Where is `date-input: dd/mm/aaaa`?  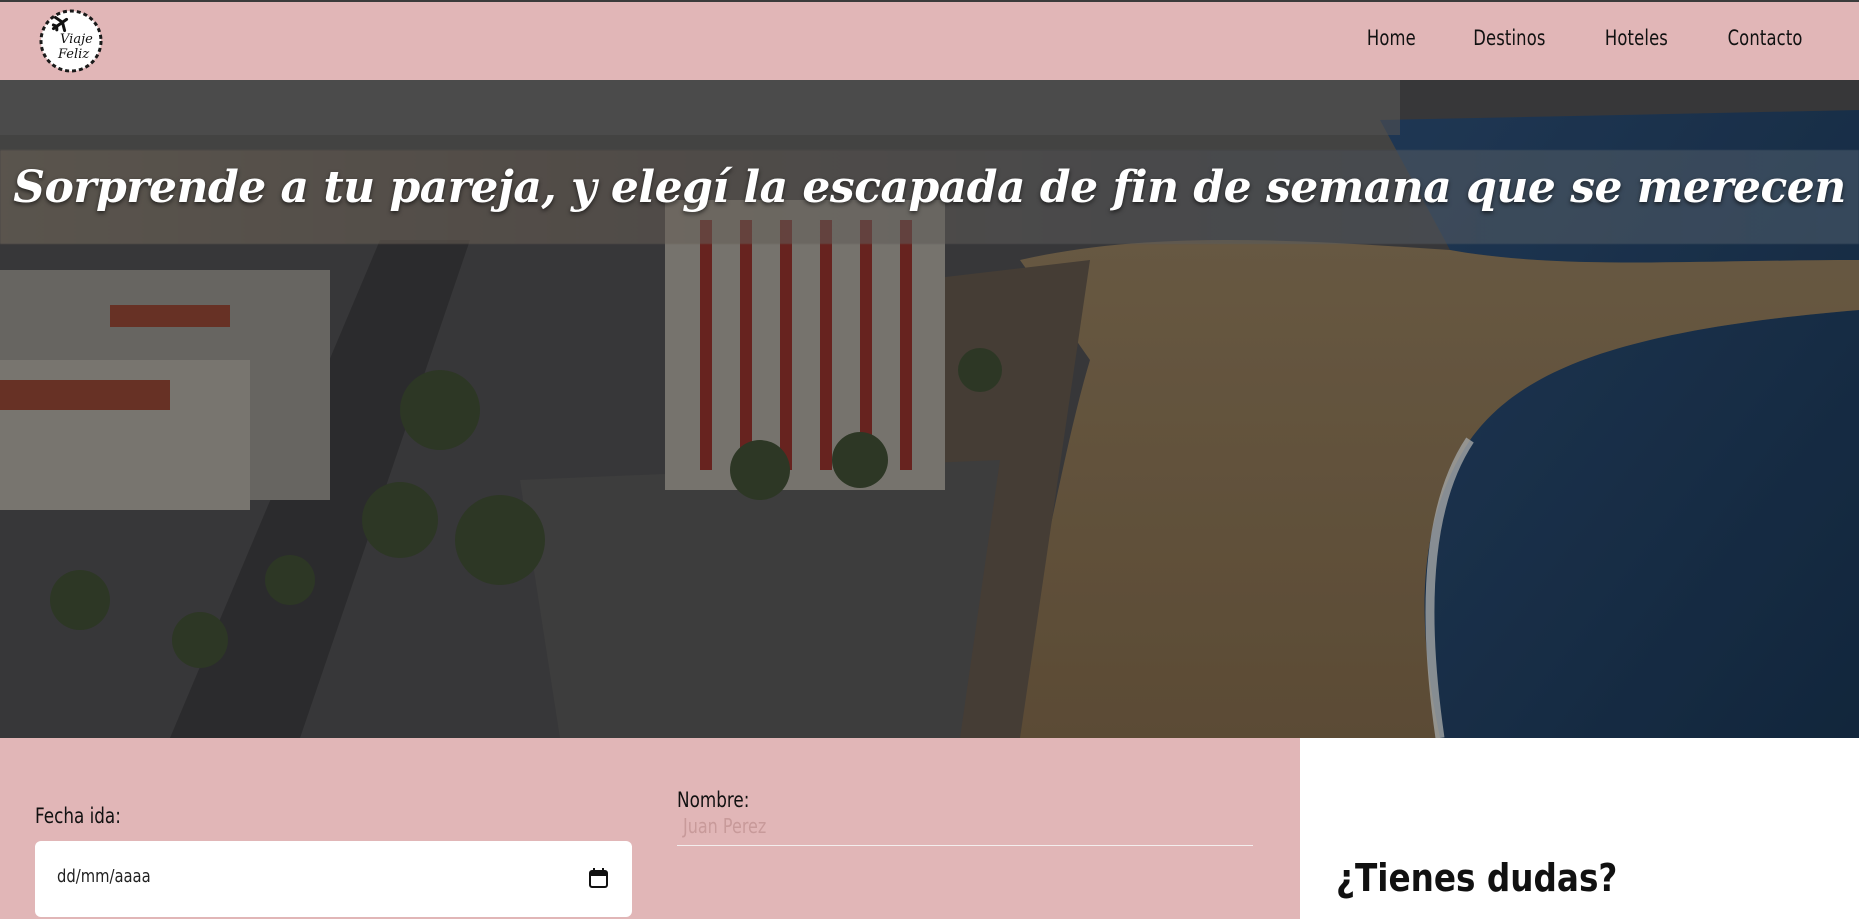 date-input: dd/mm/aaaa is located at coordinates (333, 879).